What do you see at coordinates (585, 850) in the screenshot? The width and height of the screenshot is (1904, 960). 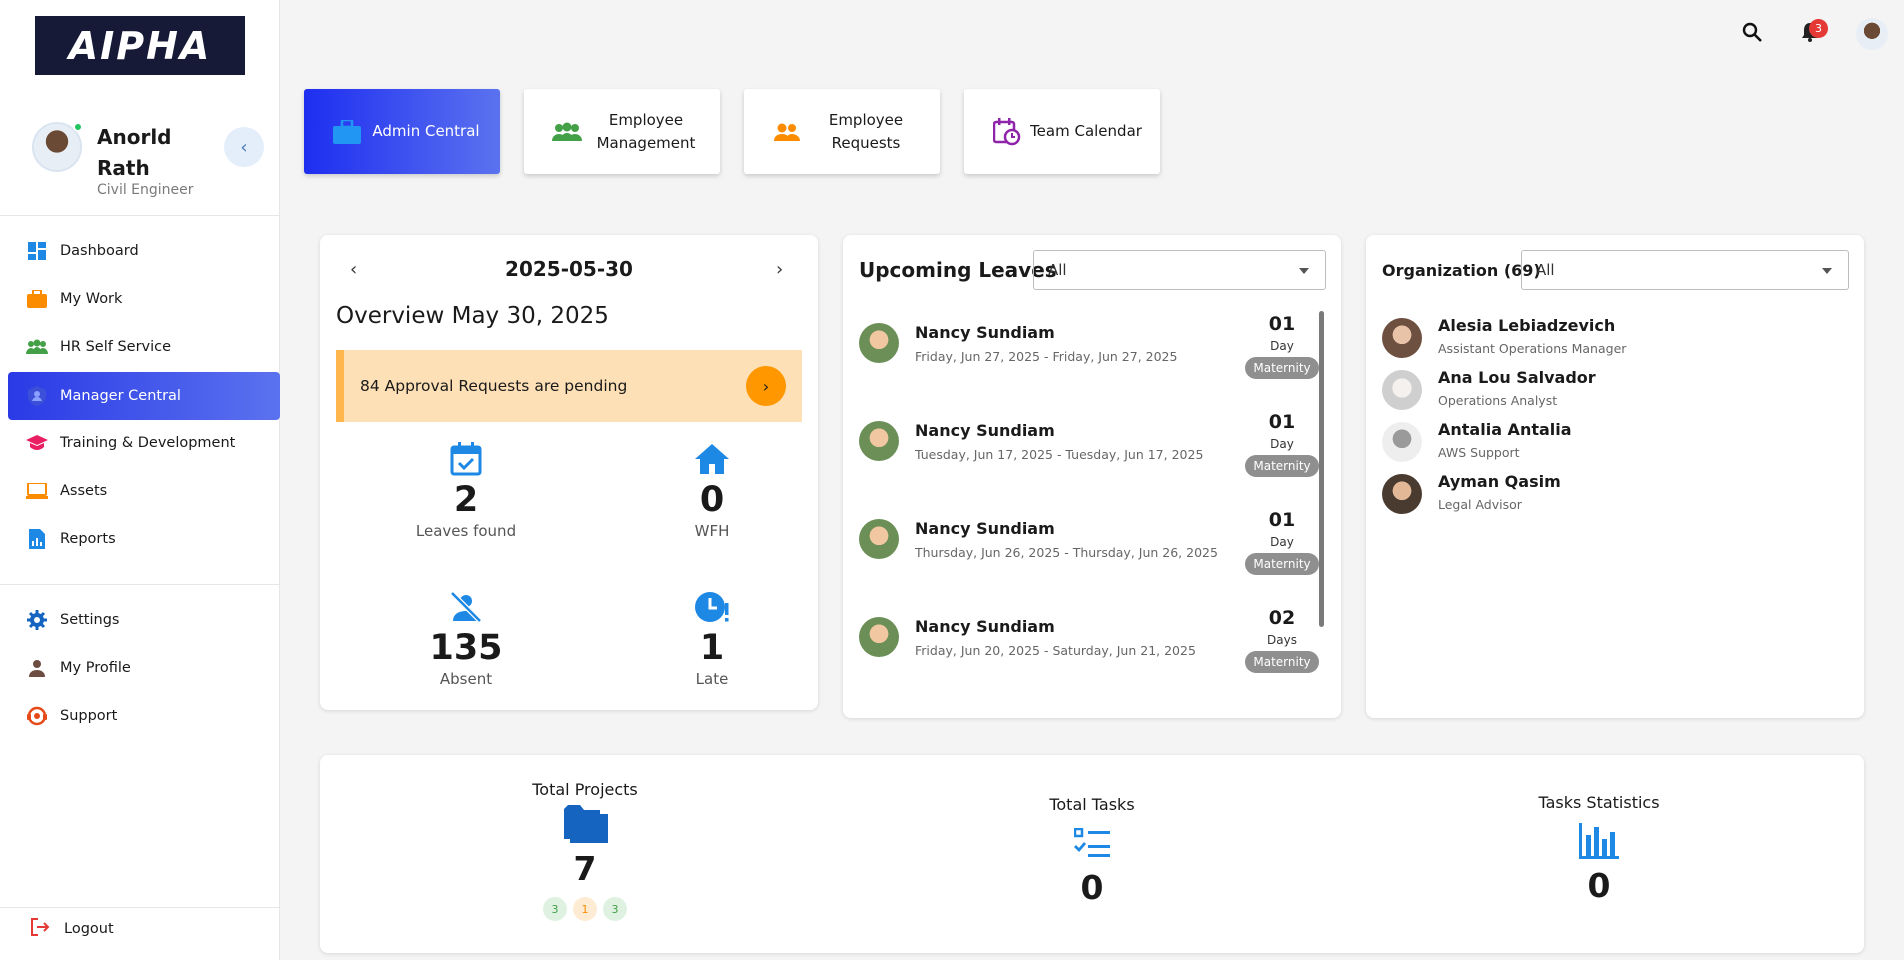 I see `total-projects-stat: Total Projects 7 3 1 3` at bounding box center [585, 850].